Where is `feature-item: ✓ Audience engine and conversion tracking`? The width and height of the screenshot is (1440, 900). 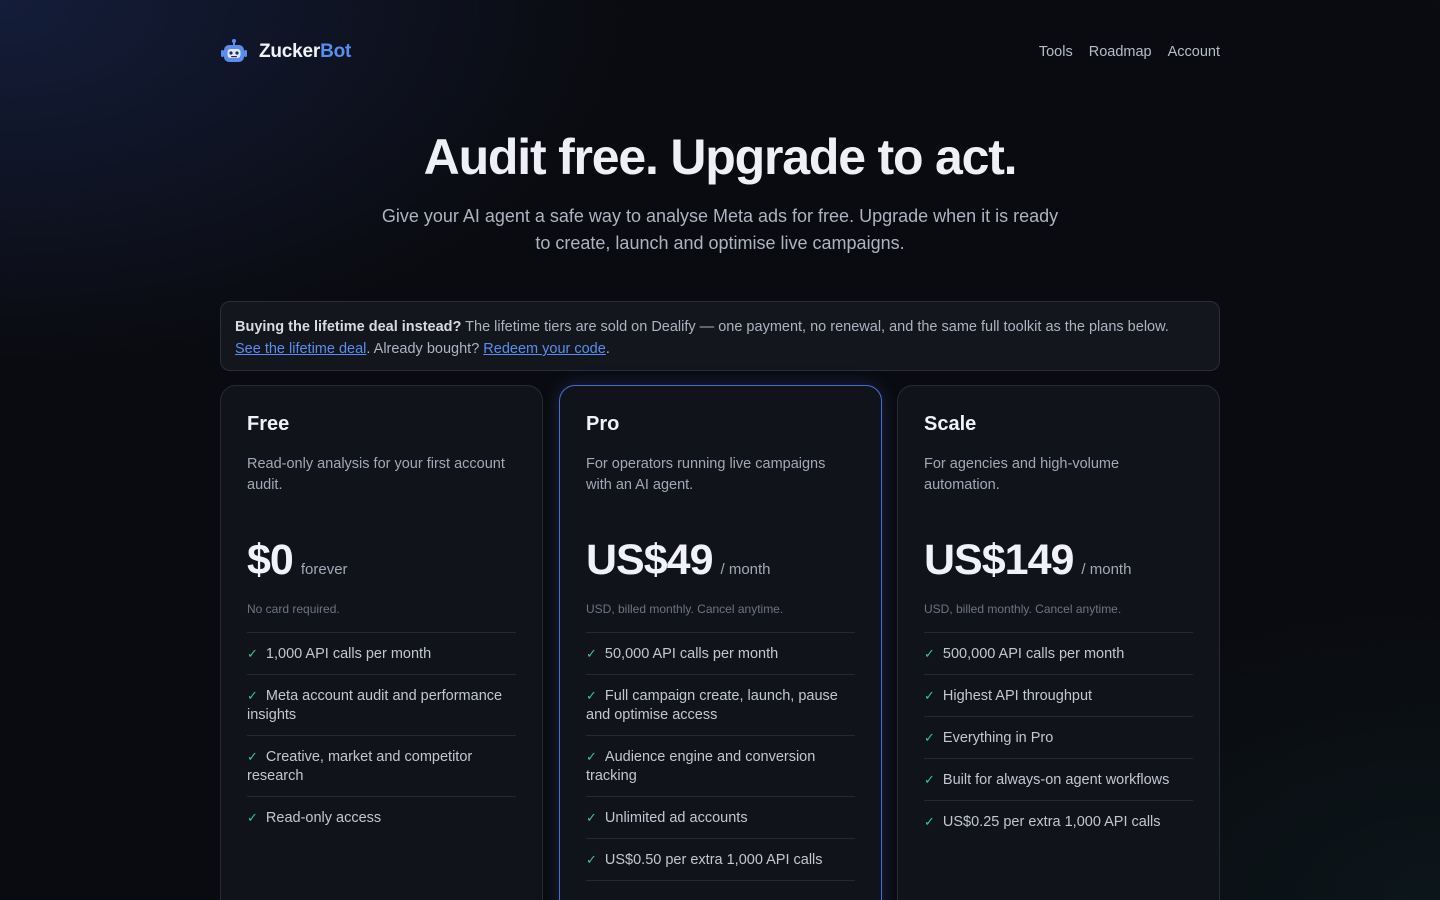 feature-item: ✓ Audience engine and conversion tracking is located at coordinates (720, 766).